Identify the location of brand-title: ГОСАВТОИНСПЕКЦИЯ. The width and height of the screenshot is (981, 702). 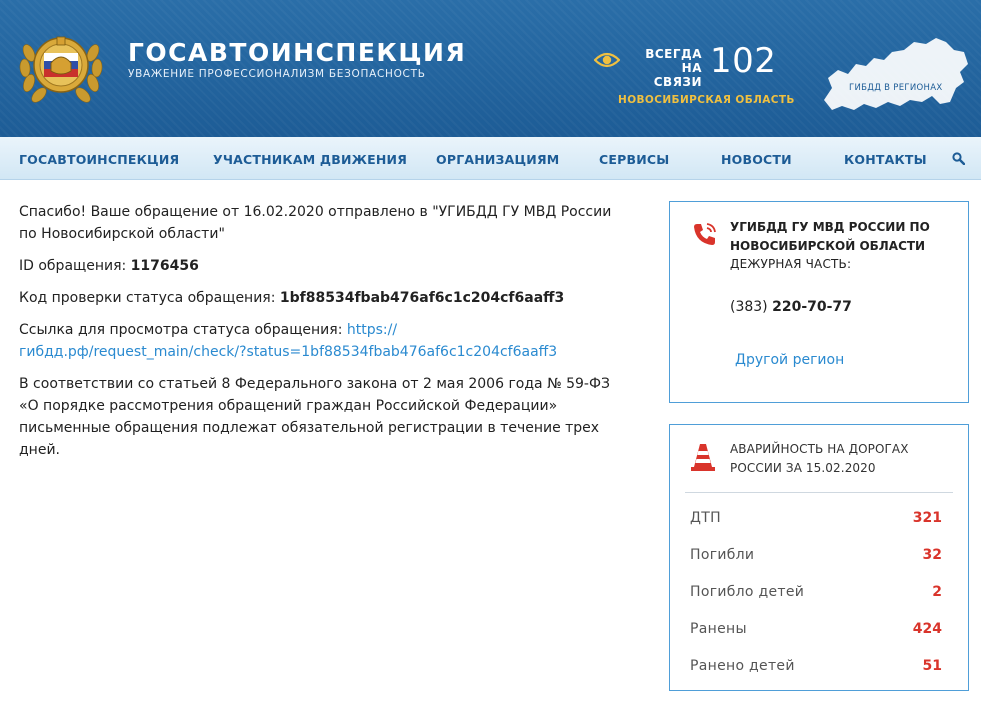
(297, 52).